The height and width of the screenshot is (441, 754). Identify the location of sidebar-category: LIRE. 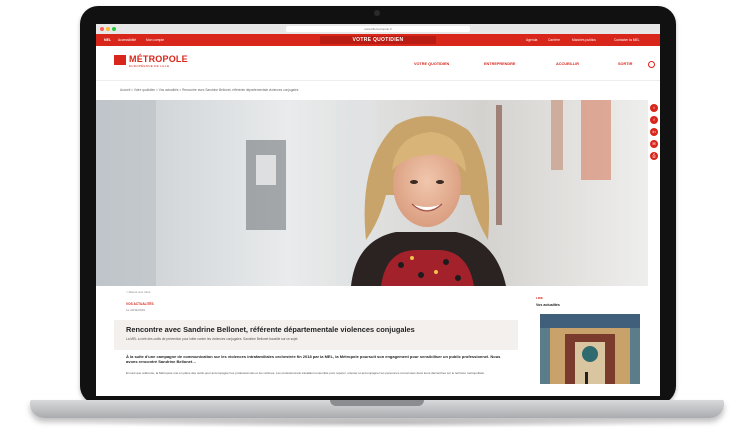
(539, 298).